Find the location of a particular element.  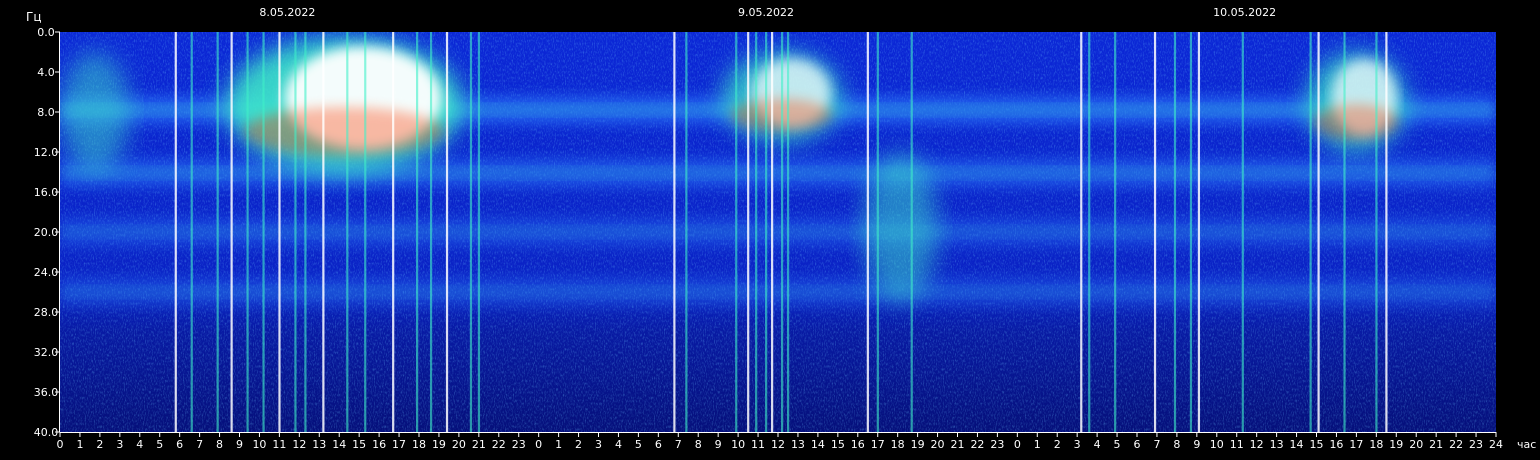

y-tick-label: 16.0 is located at coordinates (46, 192).